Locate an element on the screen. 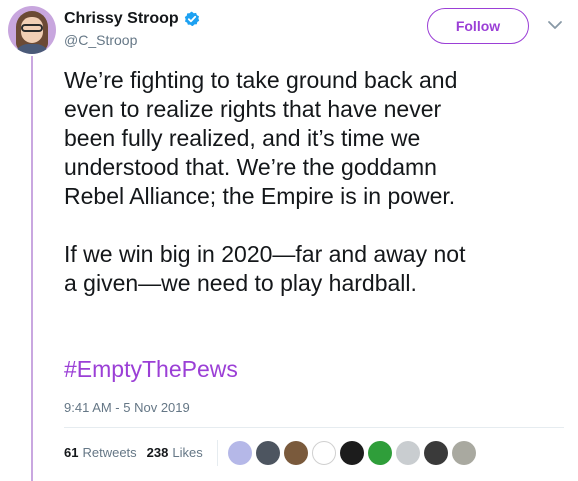 Image resolution: width=578 pixels, height=481 pixels. author-name-row: Chrissy Stroop is located at coordinates (132, 19).